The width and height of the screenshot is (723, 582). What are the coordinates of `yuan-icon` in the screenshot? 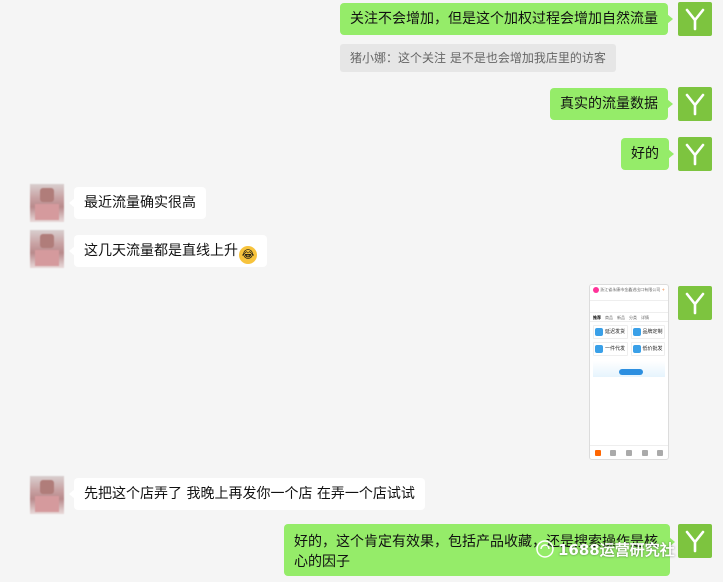 It's located at (599, 349).